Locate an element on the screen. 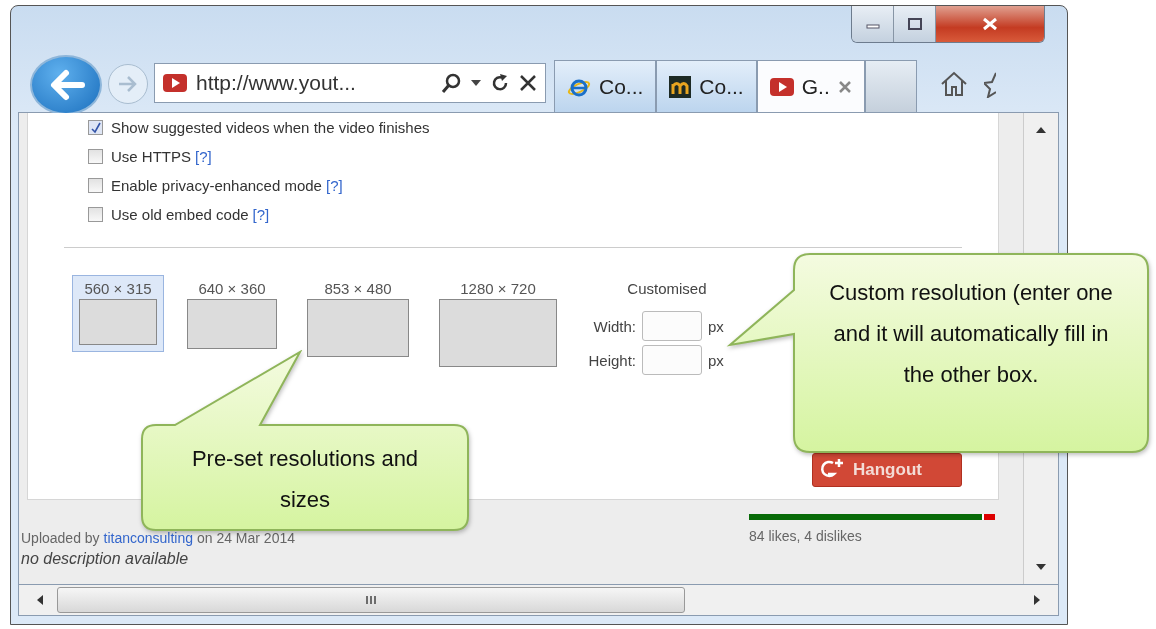 This screenshot has width=1156, height=629. option-label: Enable privacy-enhanced mode is located at coordinates (216, 185).